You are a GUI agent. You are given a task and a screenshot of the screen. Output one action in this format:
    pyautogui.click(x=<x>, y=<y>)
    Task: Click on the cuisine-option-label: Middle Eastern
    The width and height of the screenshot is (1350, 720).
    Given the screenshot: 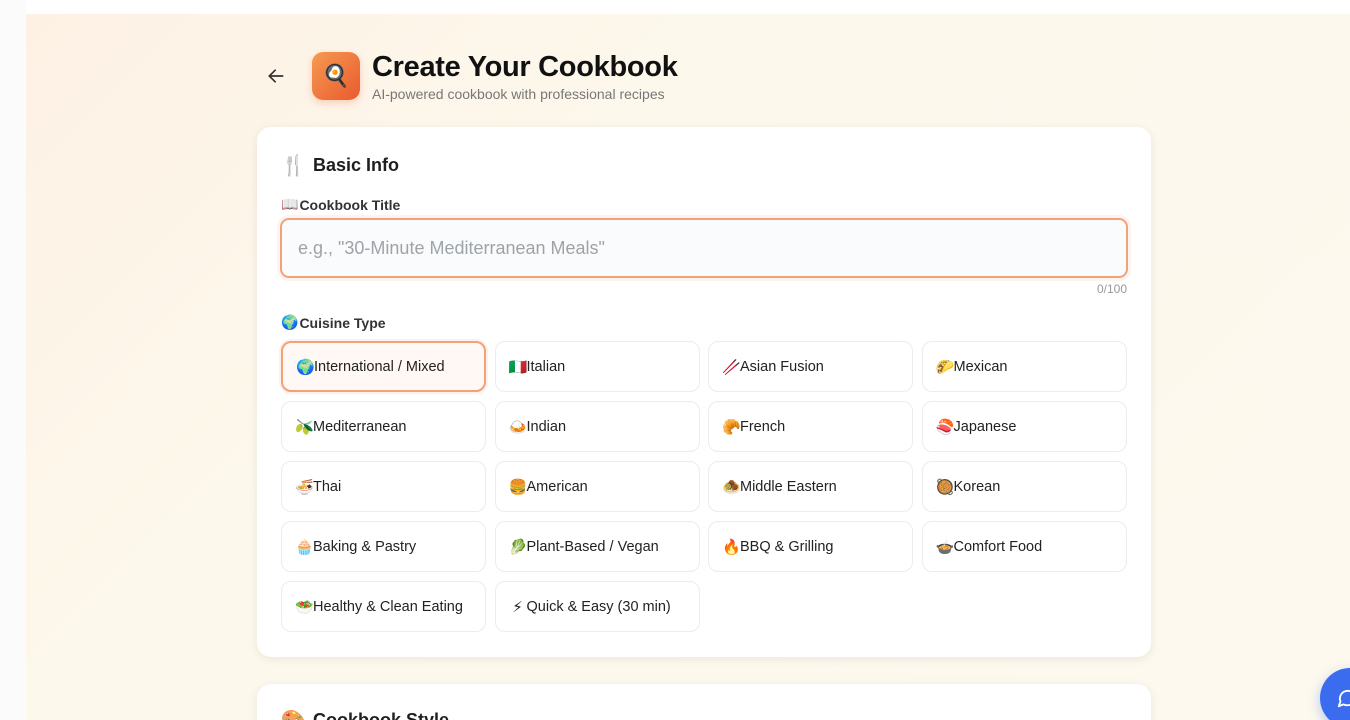 What is the action you would take?
    pyautogui.click(x=788, y=486)
    